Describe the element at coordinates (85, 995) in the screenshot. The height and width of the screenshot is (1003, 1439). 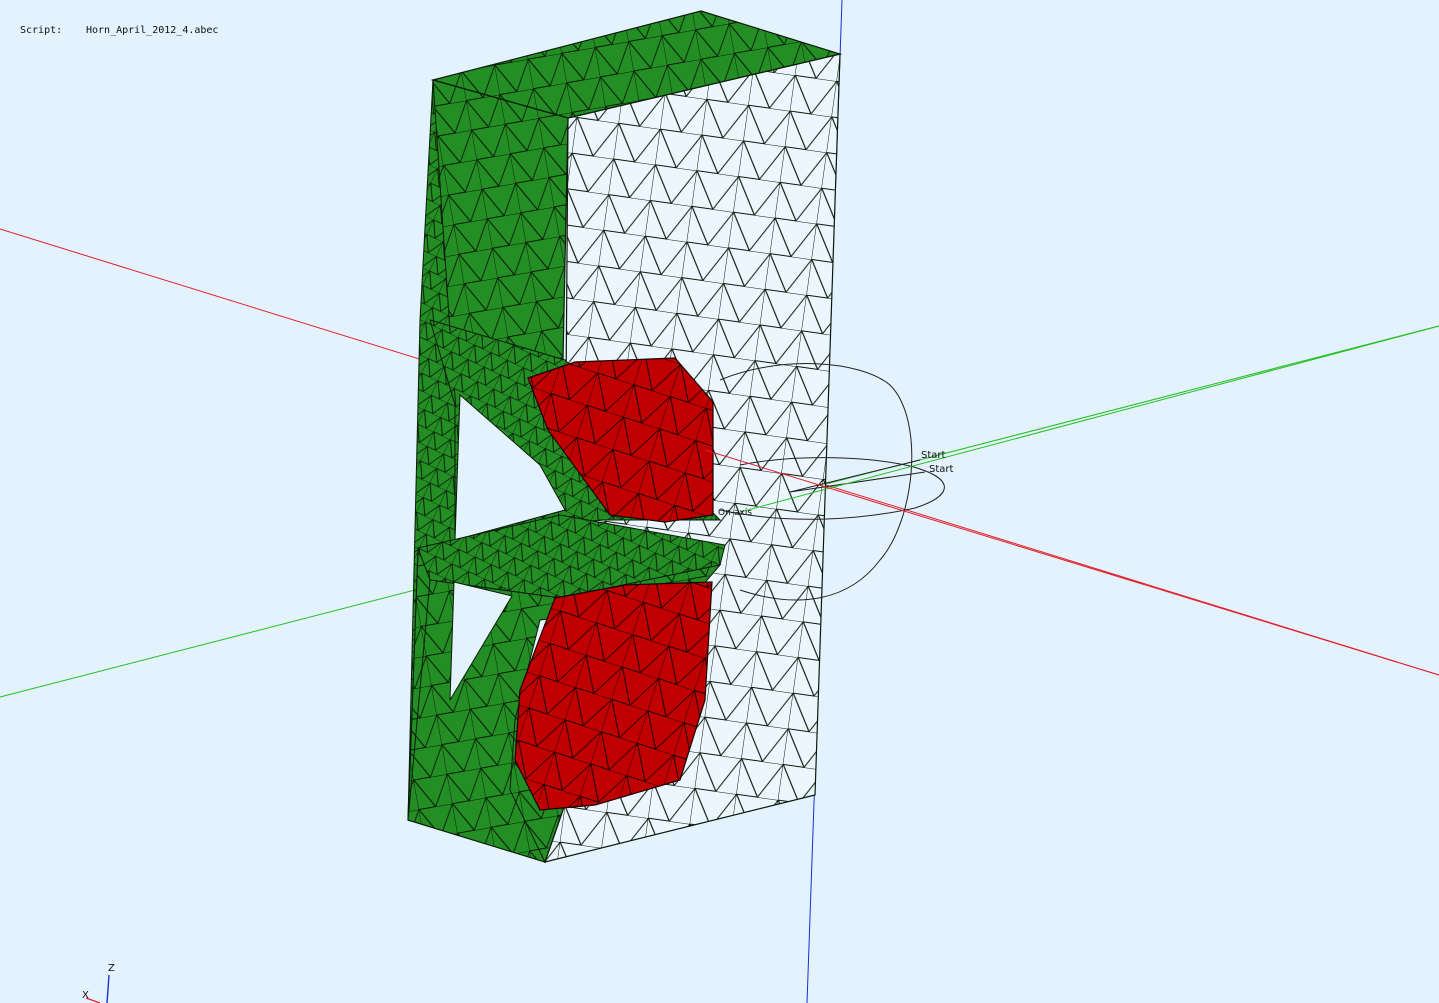
I see `triad-x-label: X` at that location.